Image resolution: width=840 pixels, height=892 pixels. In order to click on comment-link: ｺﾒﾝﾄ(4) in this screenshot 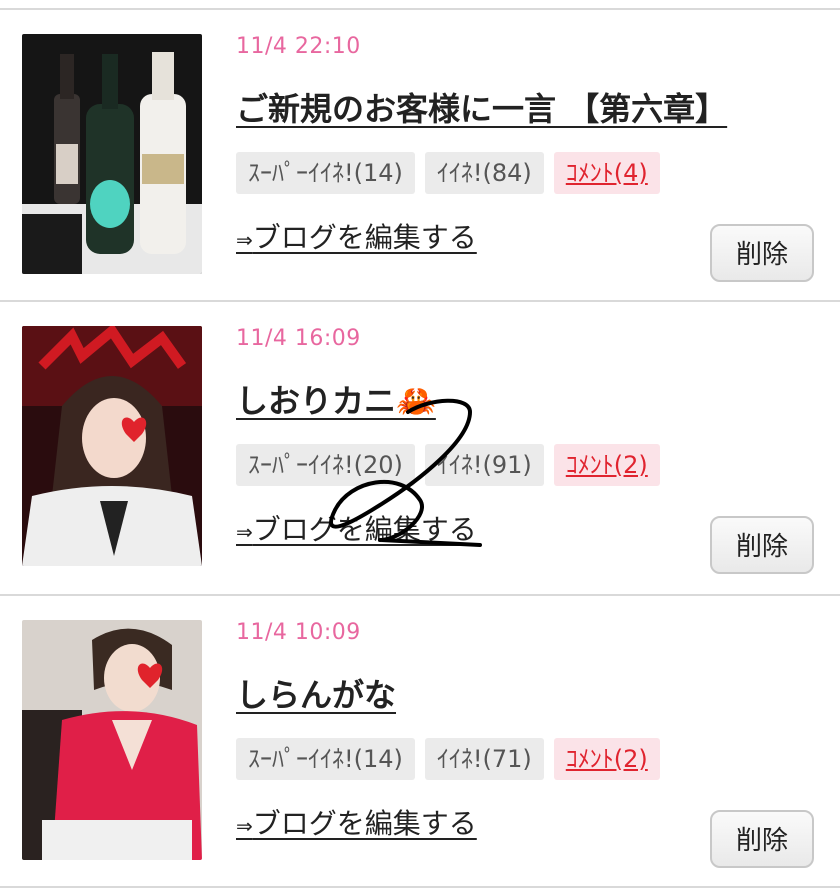, I will do `click(606, 173)`.